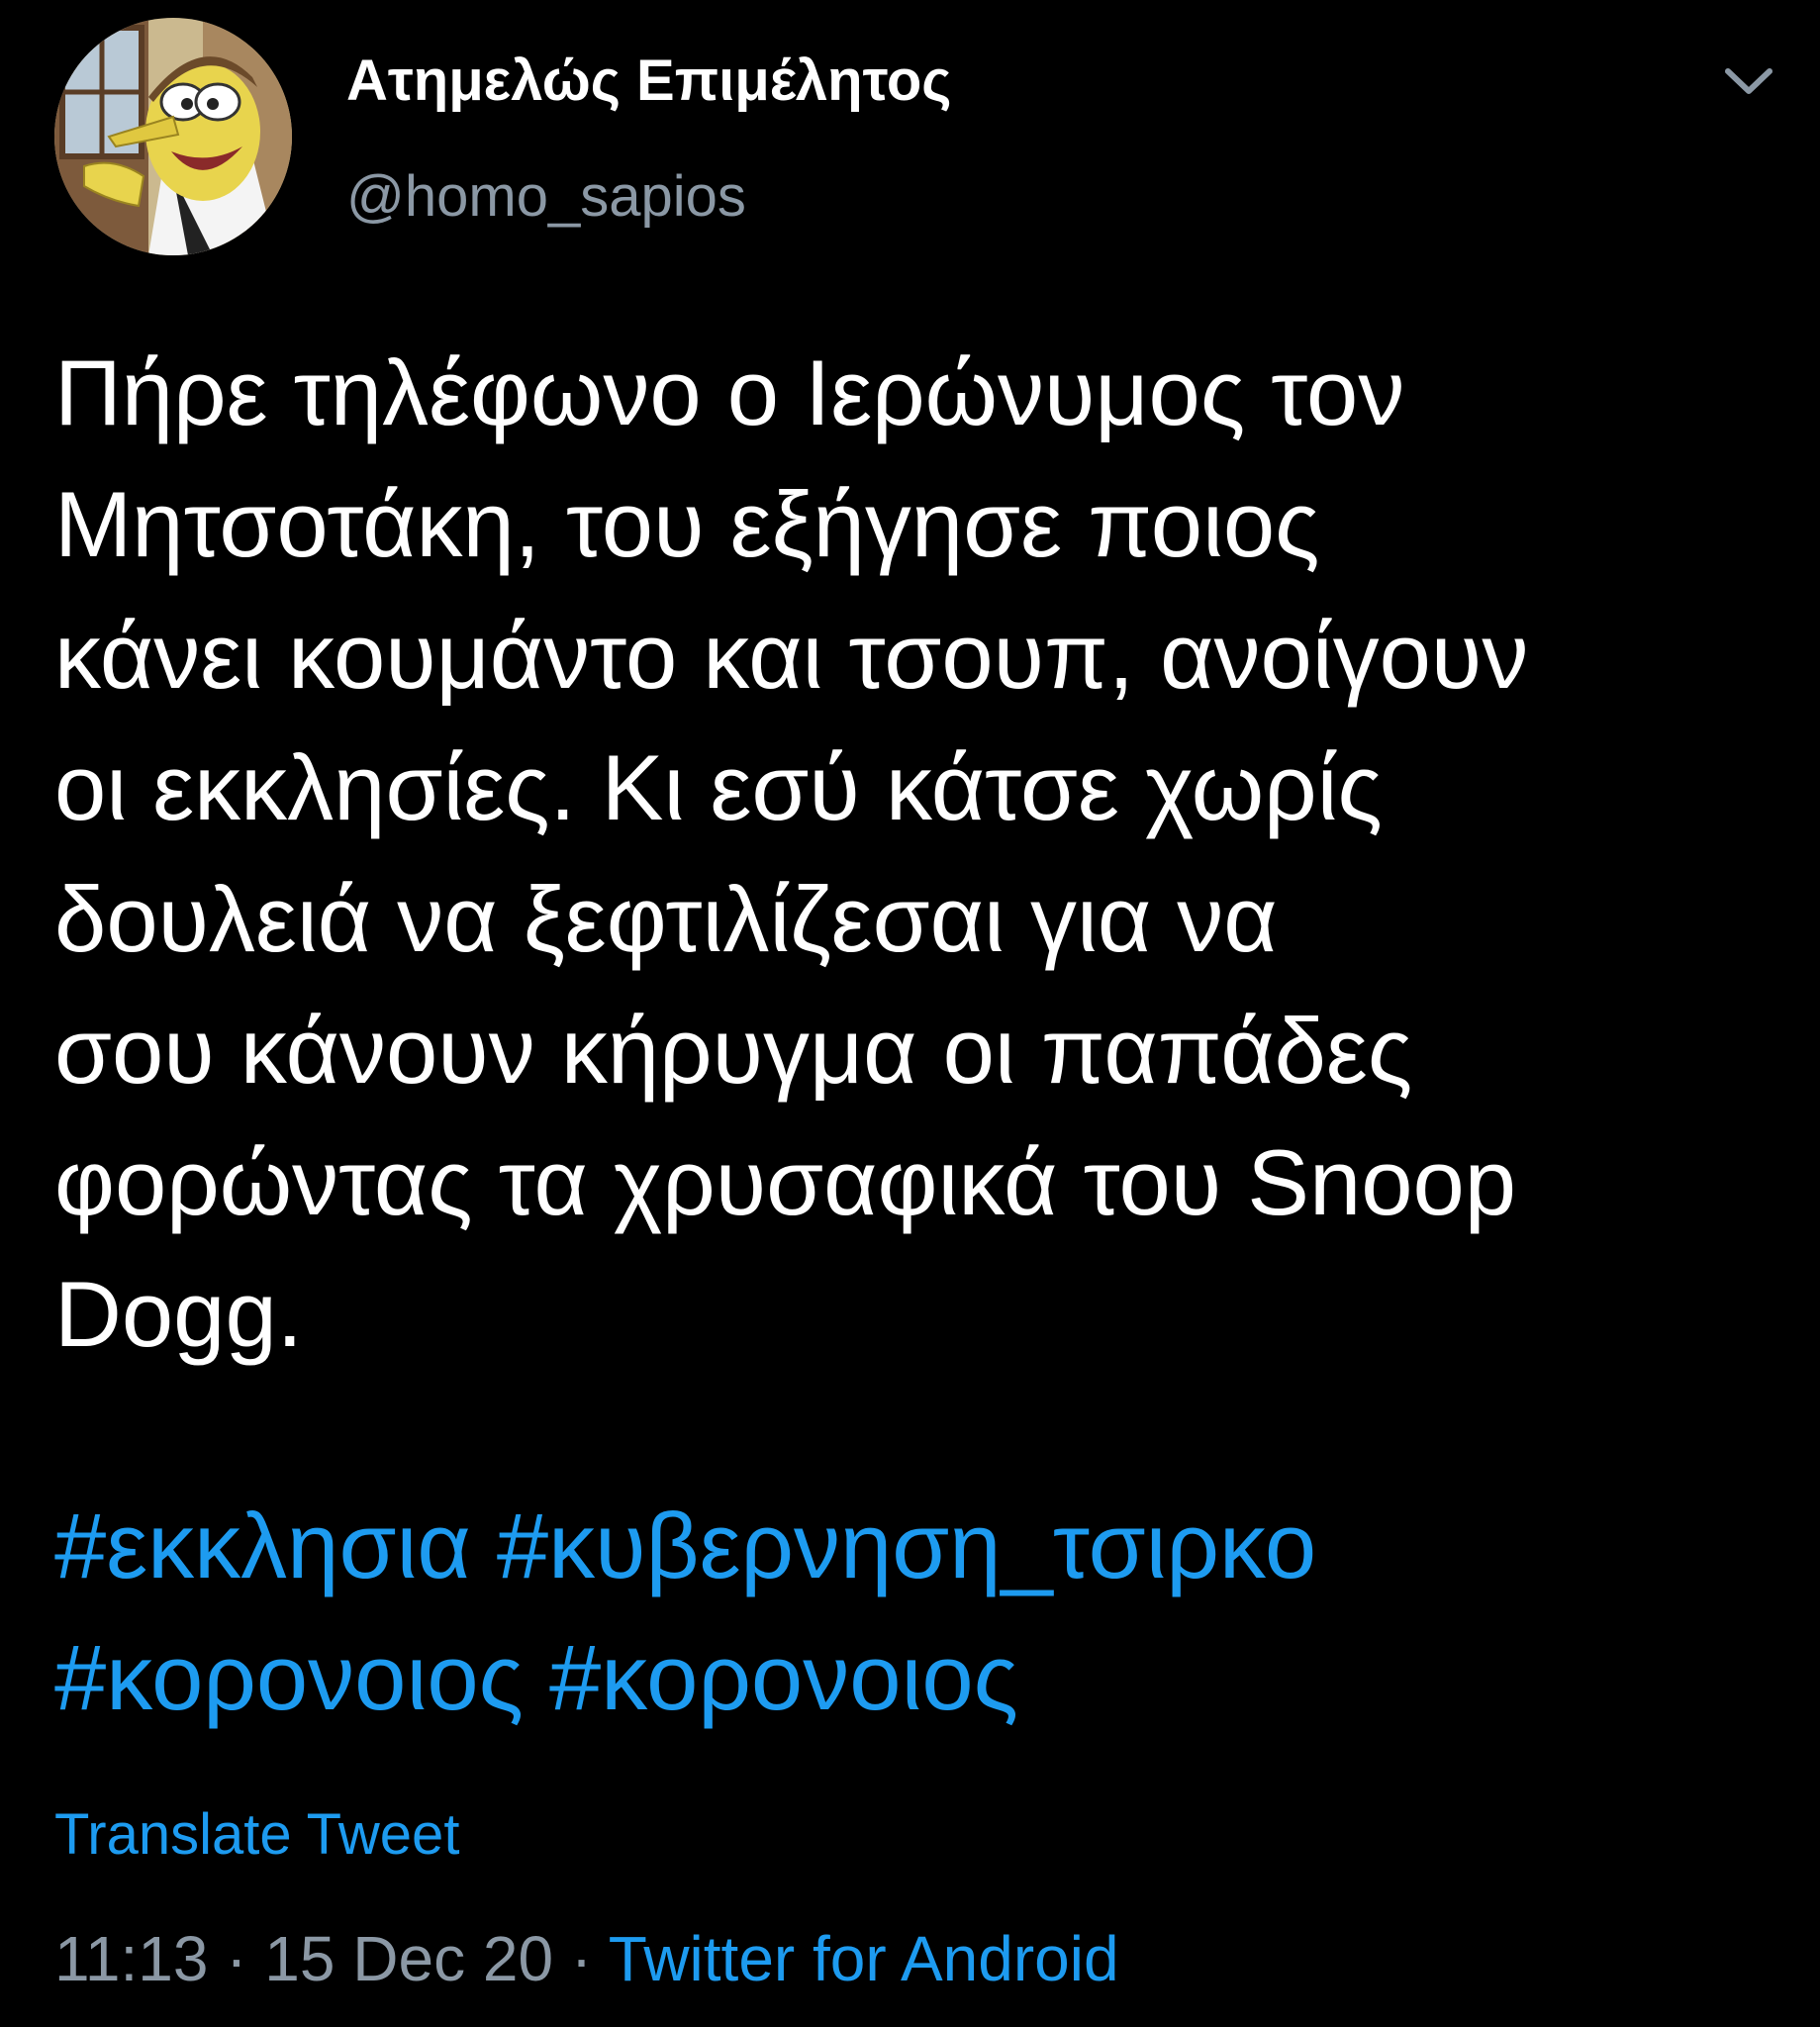 This screenshot has height=2027, width=1820. What do you see at coordinates (666, 919) in the screenshot?
I see `tweet-text-line: δουλειά να ξεφτιλίζεσαι για να` at bounding box center [666, 919].